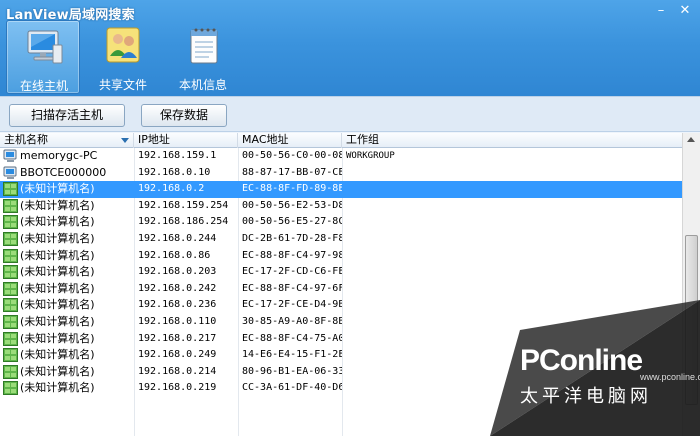  I want to click on mac-address-cell: 30-85-A9-A0-8F-8B, so click(292, 321).